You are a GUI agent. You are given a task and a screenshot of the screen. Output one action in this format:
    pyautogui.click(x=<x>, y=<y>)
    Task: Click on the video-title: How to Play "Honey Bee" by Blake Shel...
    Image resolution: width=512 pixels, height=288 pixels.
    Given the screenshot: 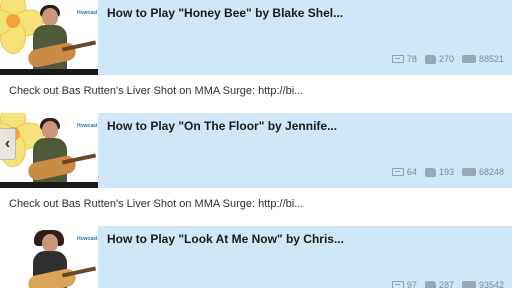 What is the action you would take?
    pyautogui.click(x=225, y=13)
    